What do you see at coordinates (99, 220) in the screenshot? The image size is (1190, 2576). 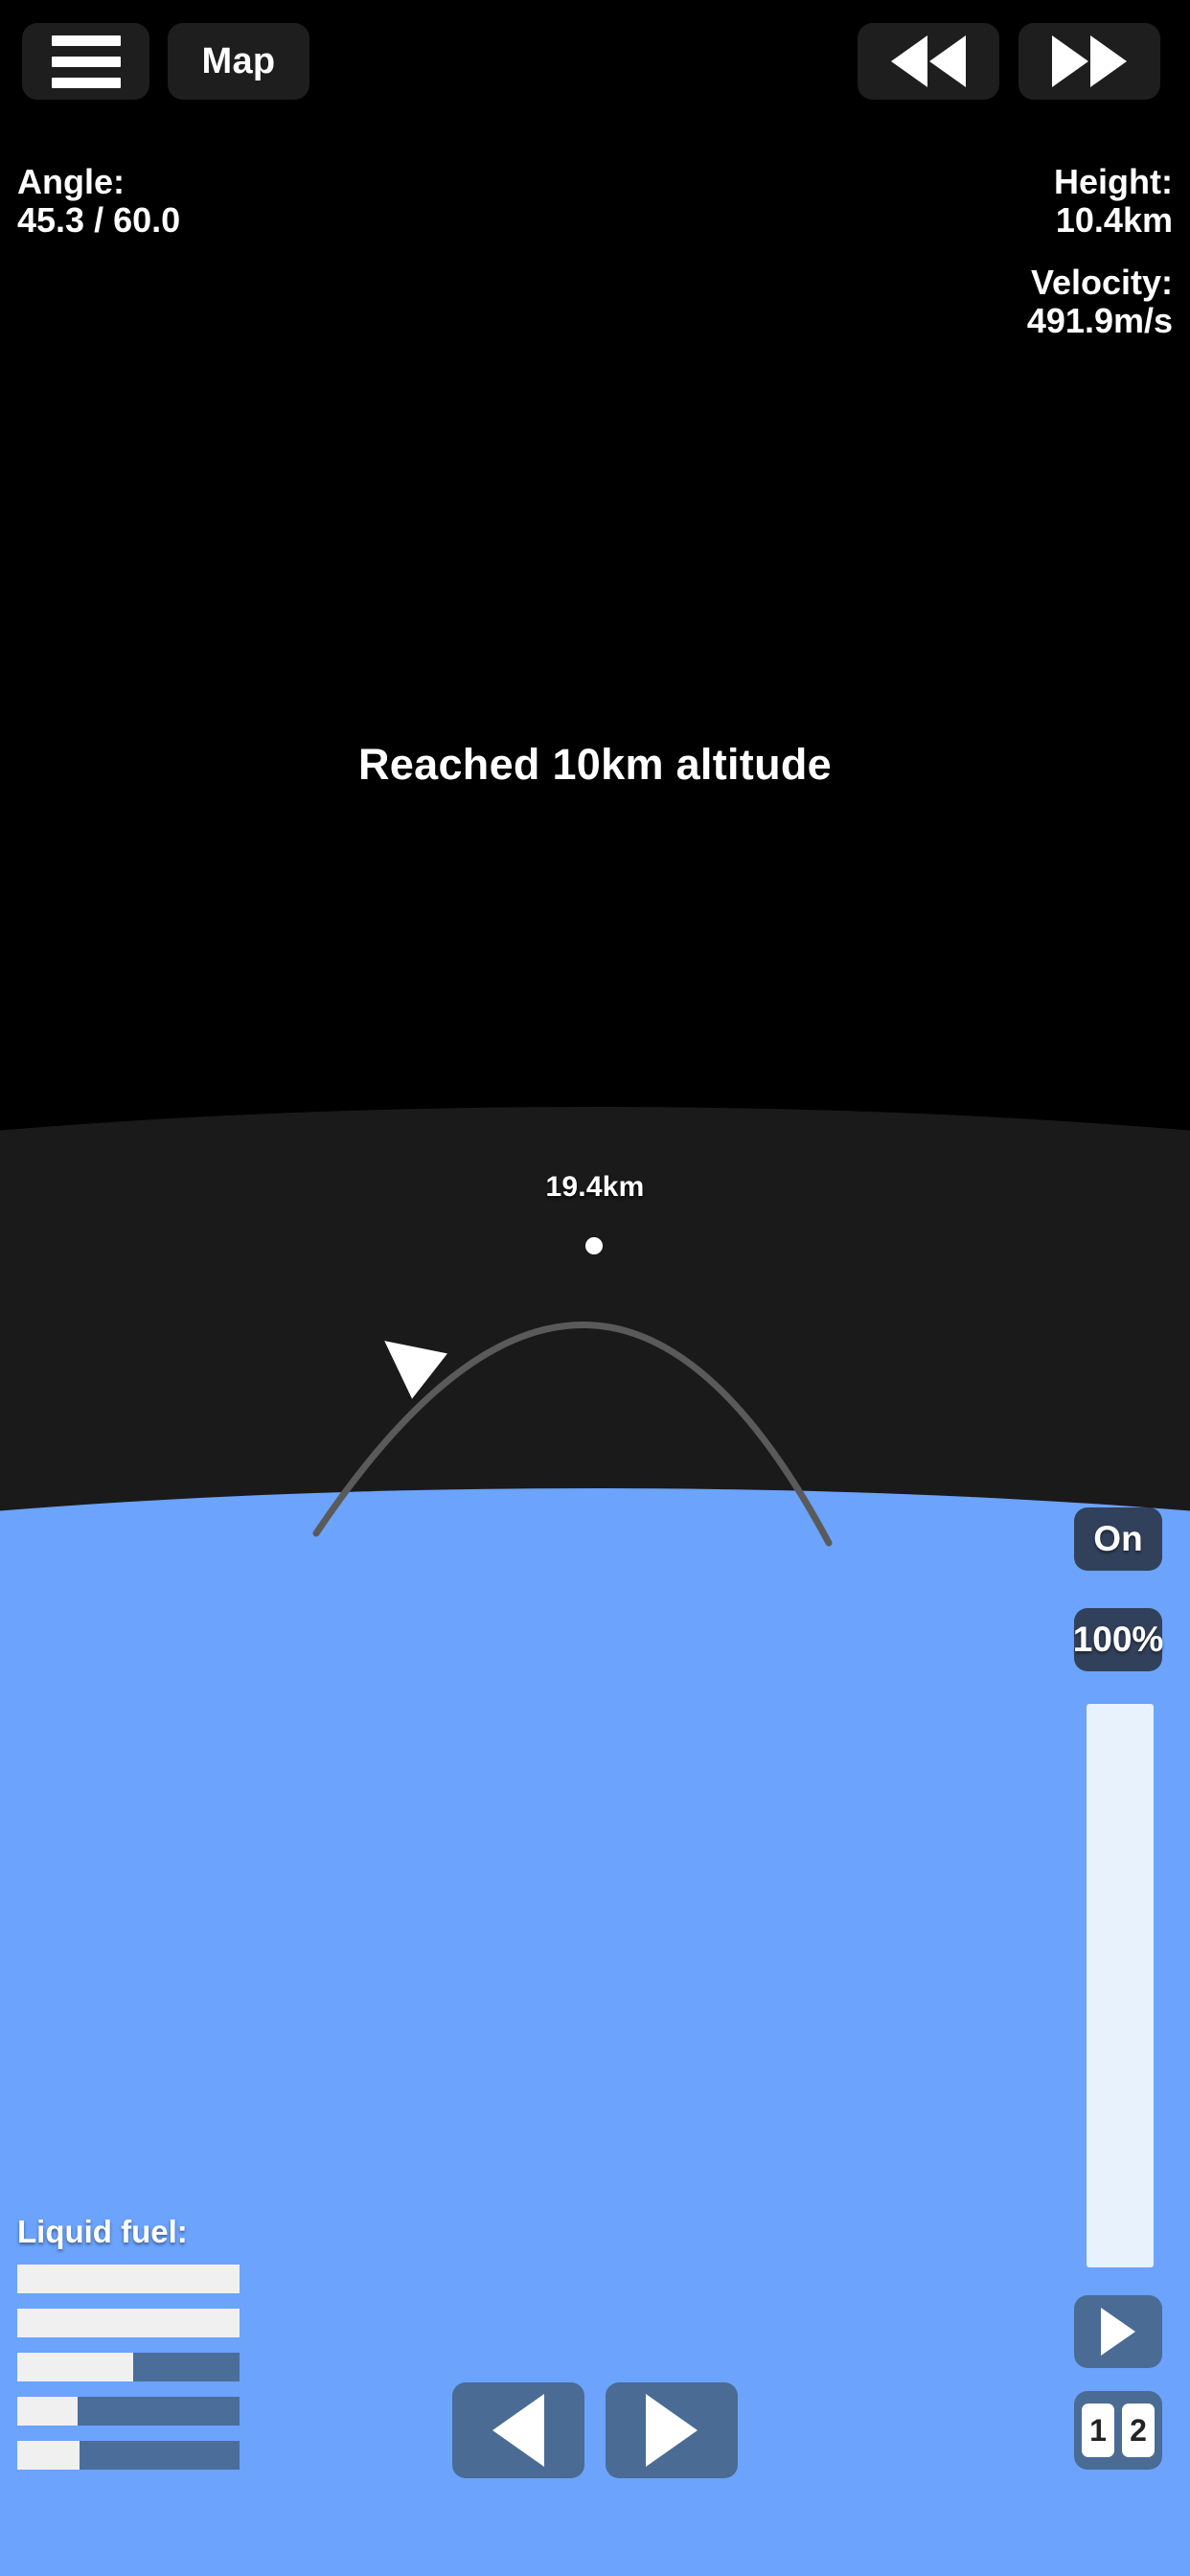 I see `angle-value: 45.3 / 60.0` at bounding box center [99, 220].